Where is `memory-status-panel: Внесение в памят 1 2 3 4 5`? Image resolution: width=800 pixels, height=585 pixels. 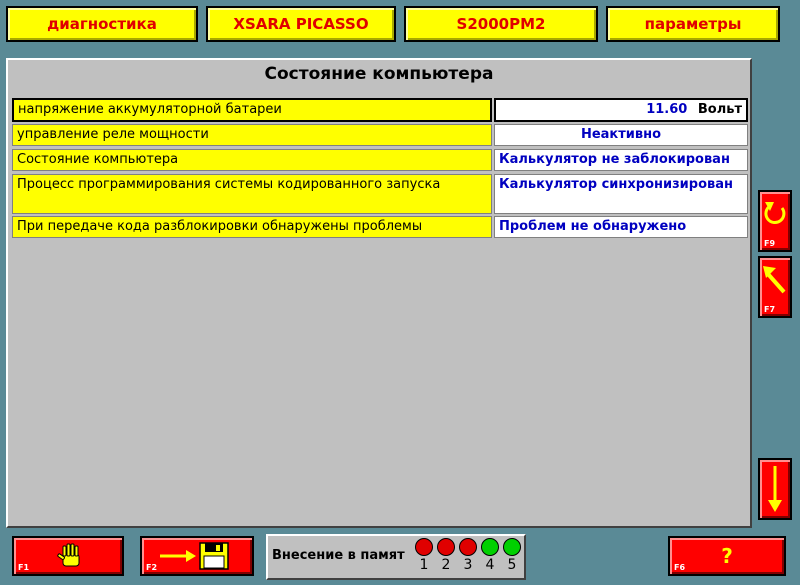 memory-status-panel: Внесение в памят 1 2 3 4 5 is located at coordinates (396, 557).